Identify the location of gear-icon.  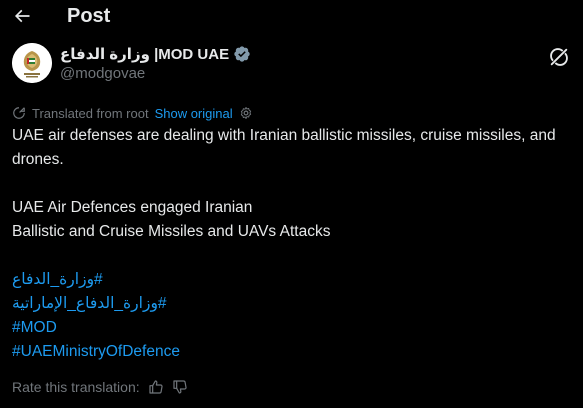
(245, 113).